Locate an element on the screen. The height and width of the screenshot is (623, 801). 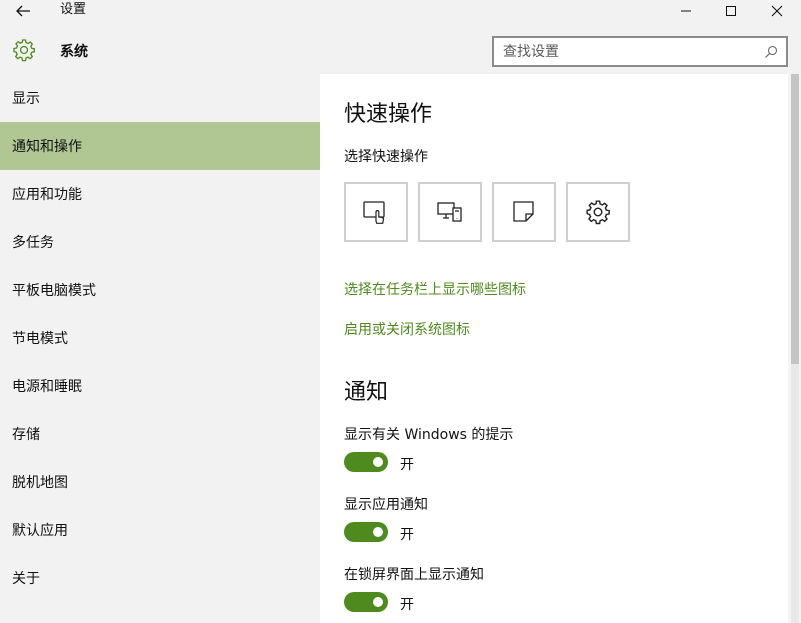
minimize-button is located at coordinates (686, 11).